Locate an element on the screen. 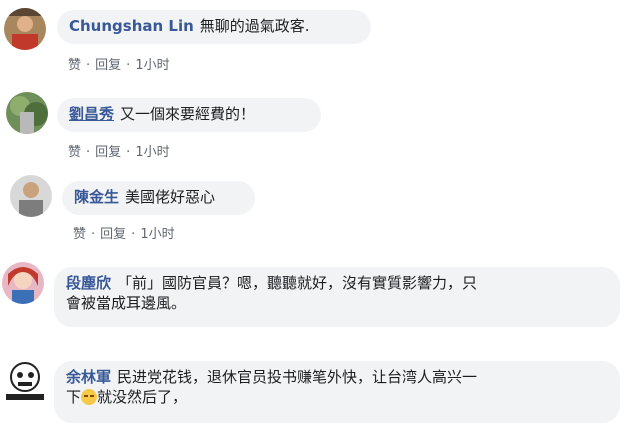 The height and width of the screenshot is (427, 622). disappointed-face-emoji is located at coordinates (89, 397).